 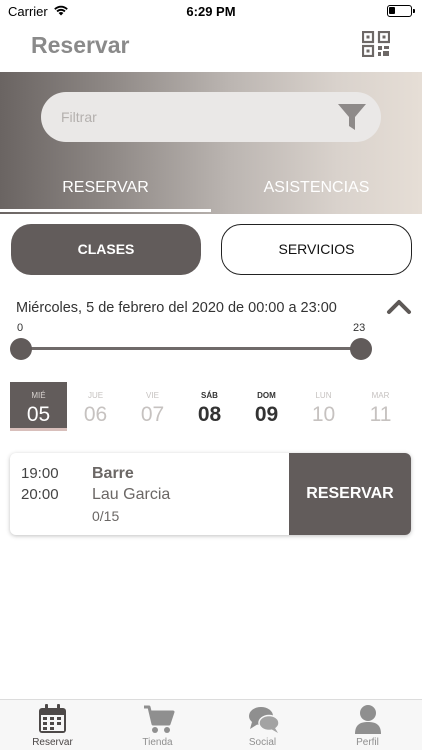 I want to click on tabbar-item-social: Social, so click(x=262, y=725).